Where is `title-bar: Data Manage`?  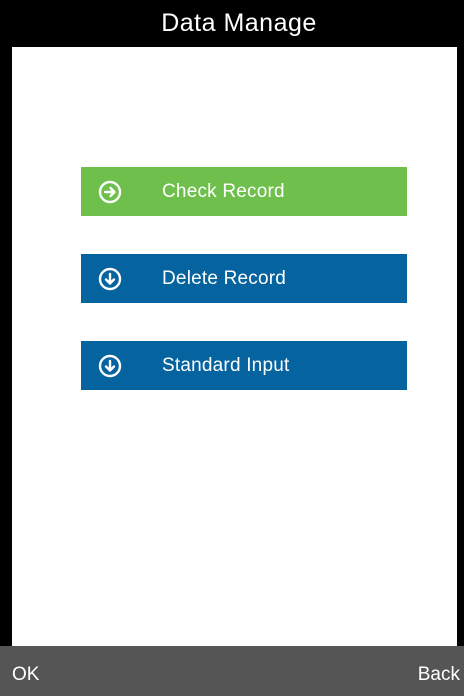 title-bar: Data Manage is located at coordinates (232, 23).